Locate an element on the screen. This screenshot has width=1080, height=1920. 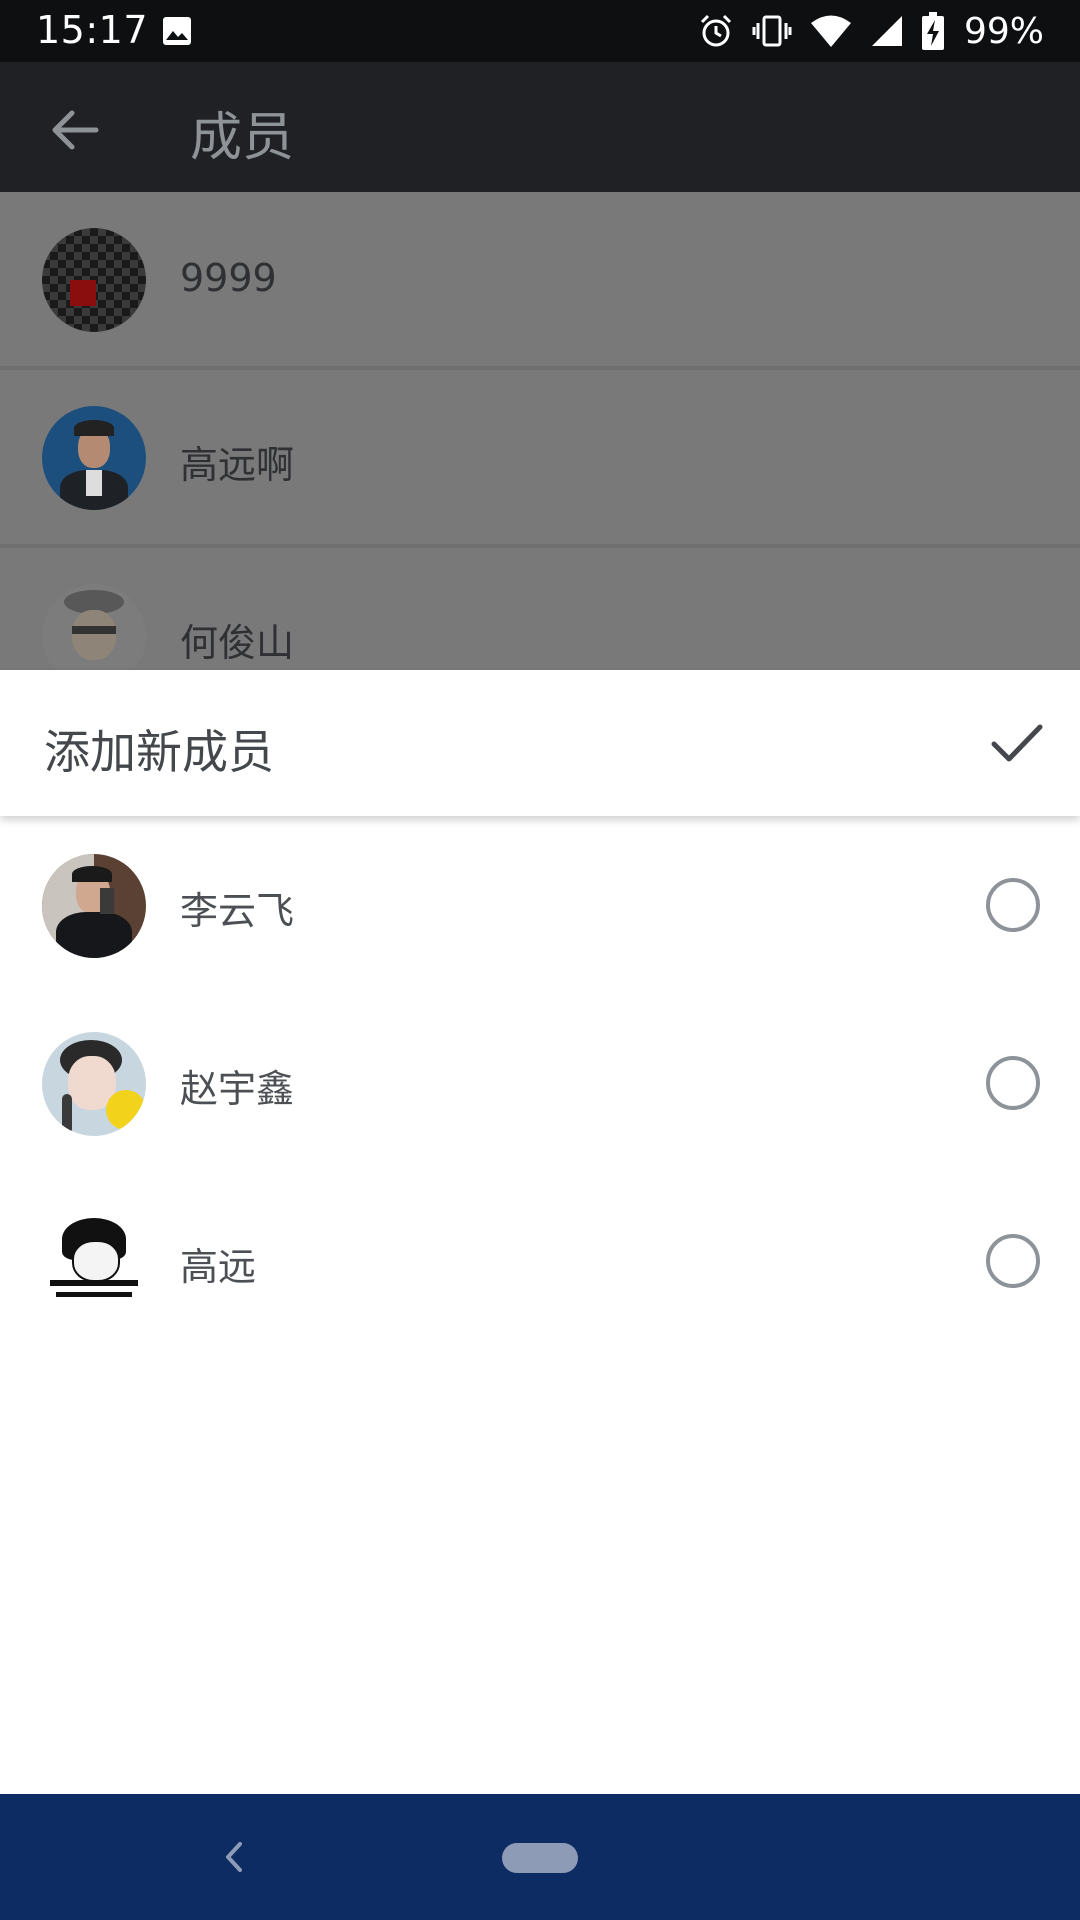
nav-back-icon is located at coordinates (233, 1857).